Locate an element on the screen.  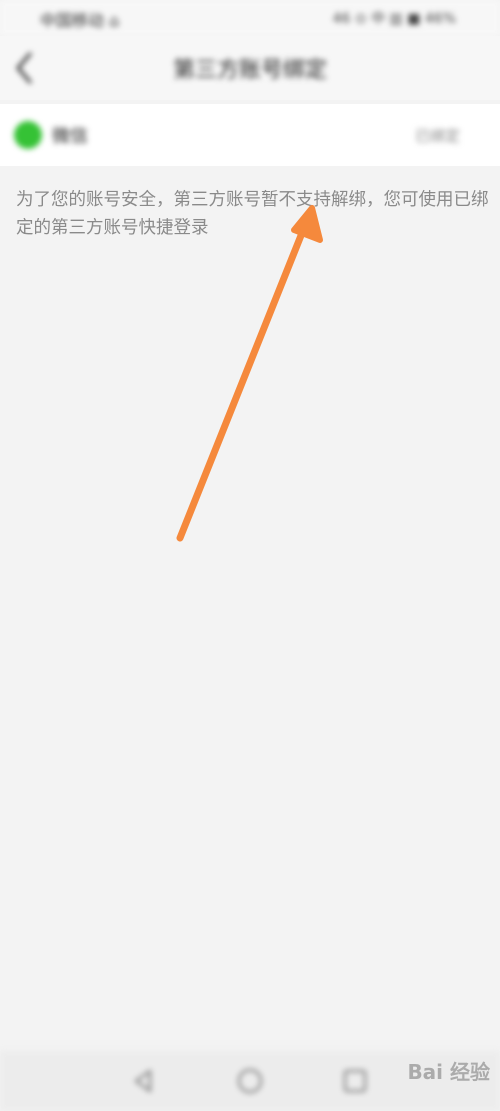
nav-home-button is located at coordinates (250, 1081).